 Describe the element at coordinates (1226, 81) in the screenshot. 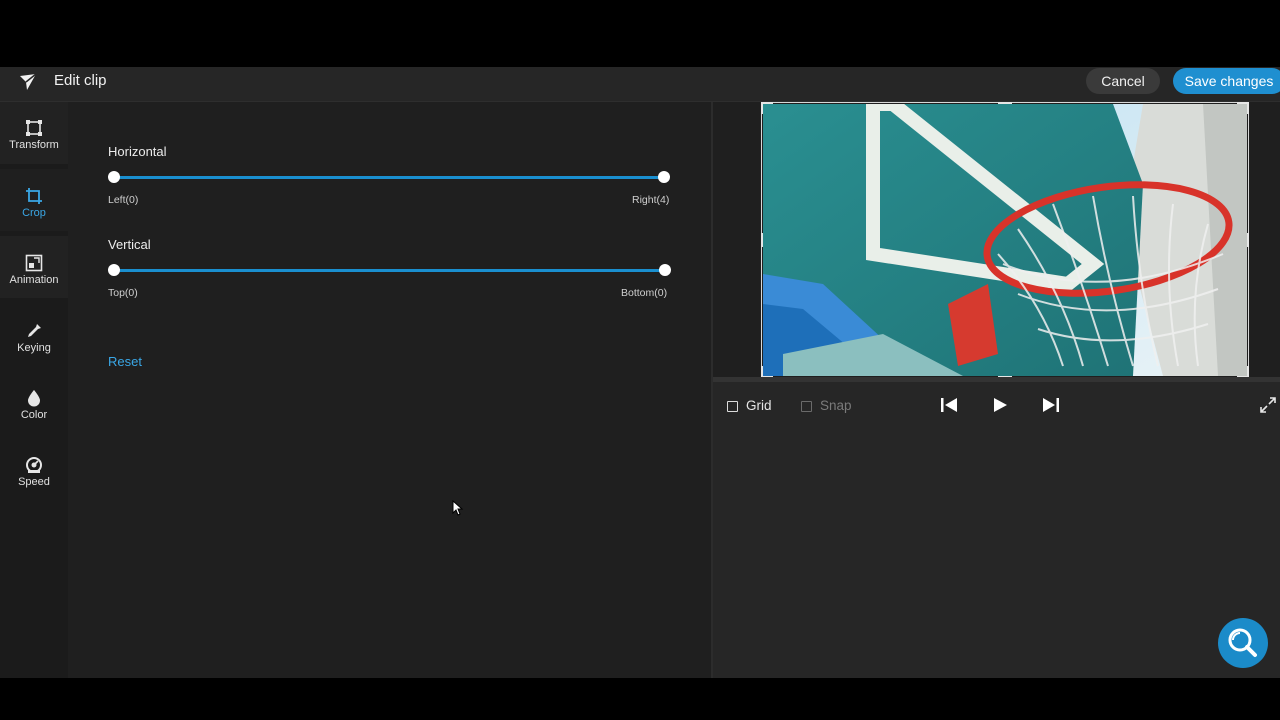

I see `save-changes-button: Save changes` at that location.